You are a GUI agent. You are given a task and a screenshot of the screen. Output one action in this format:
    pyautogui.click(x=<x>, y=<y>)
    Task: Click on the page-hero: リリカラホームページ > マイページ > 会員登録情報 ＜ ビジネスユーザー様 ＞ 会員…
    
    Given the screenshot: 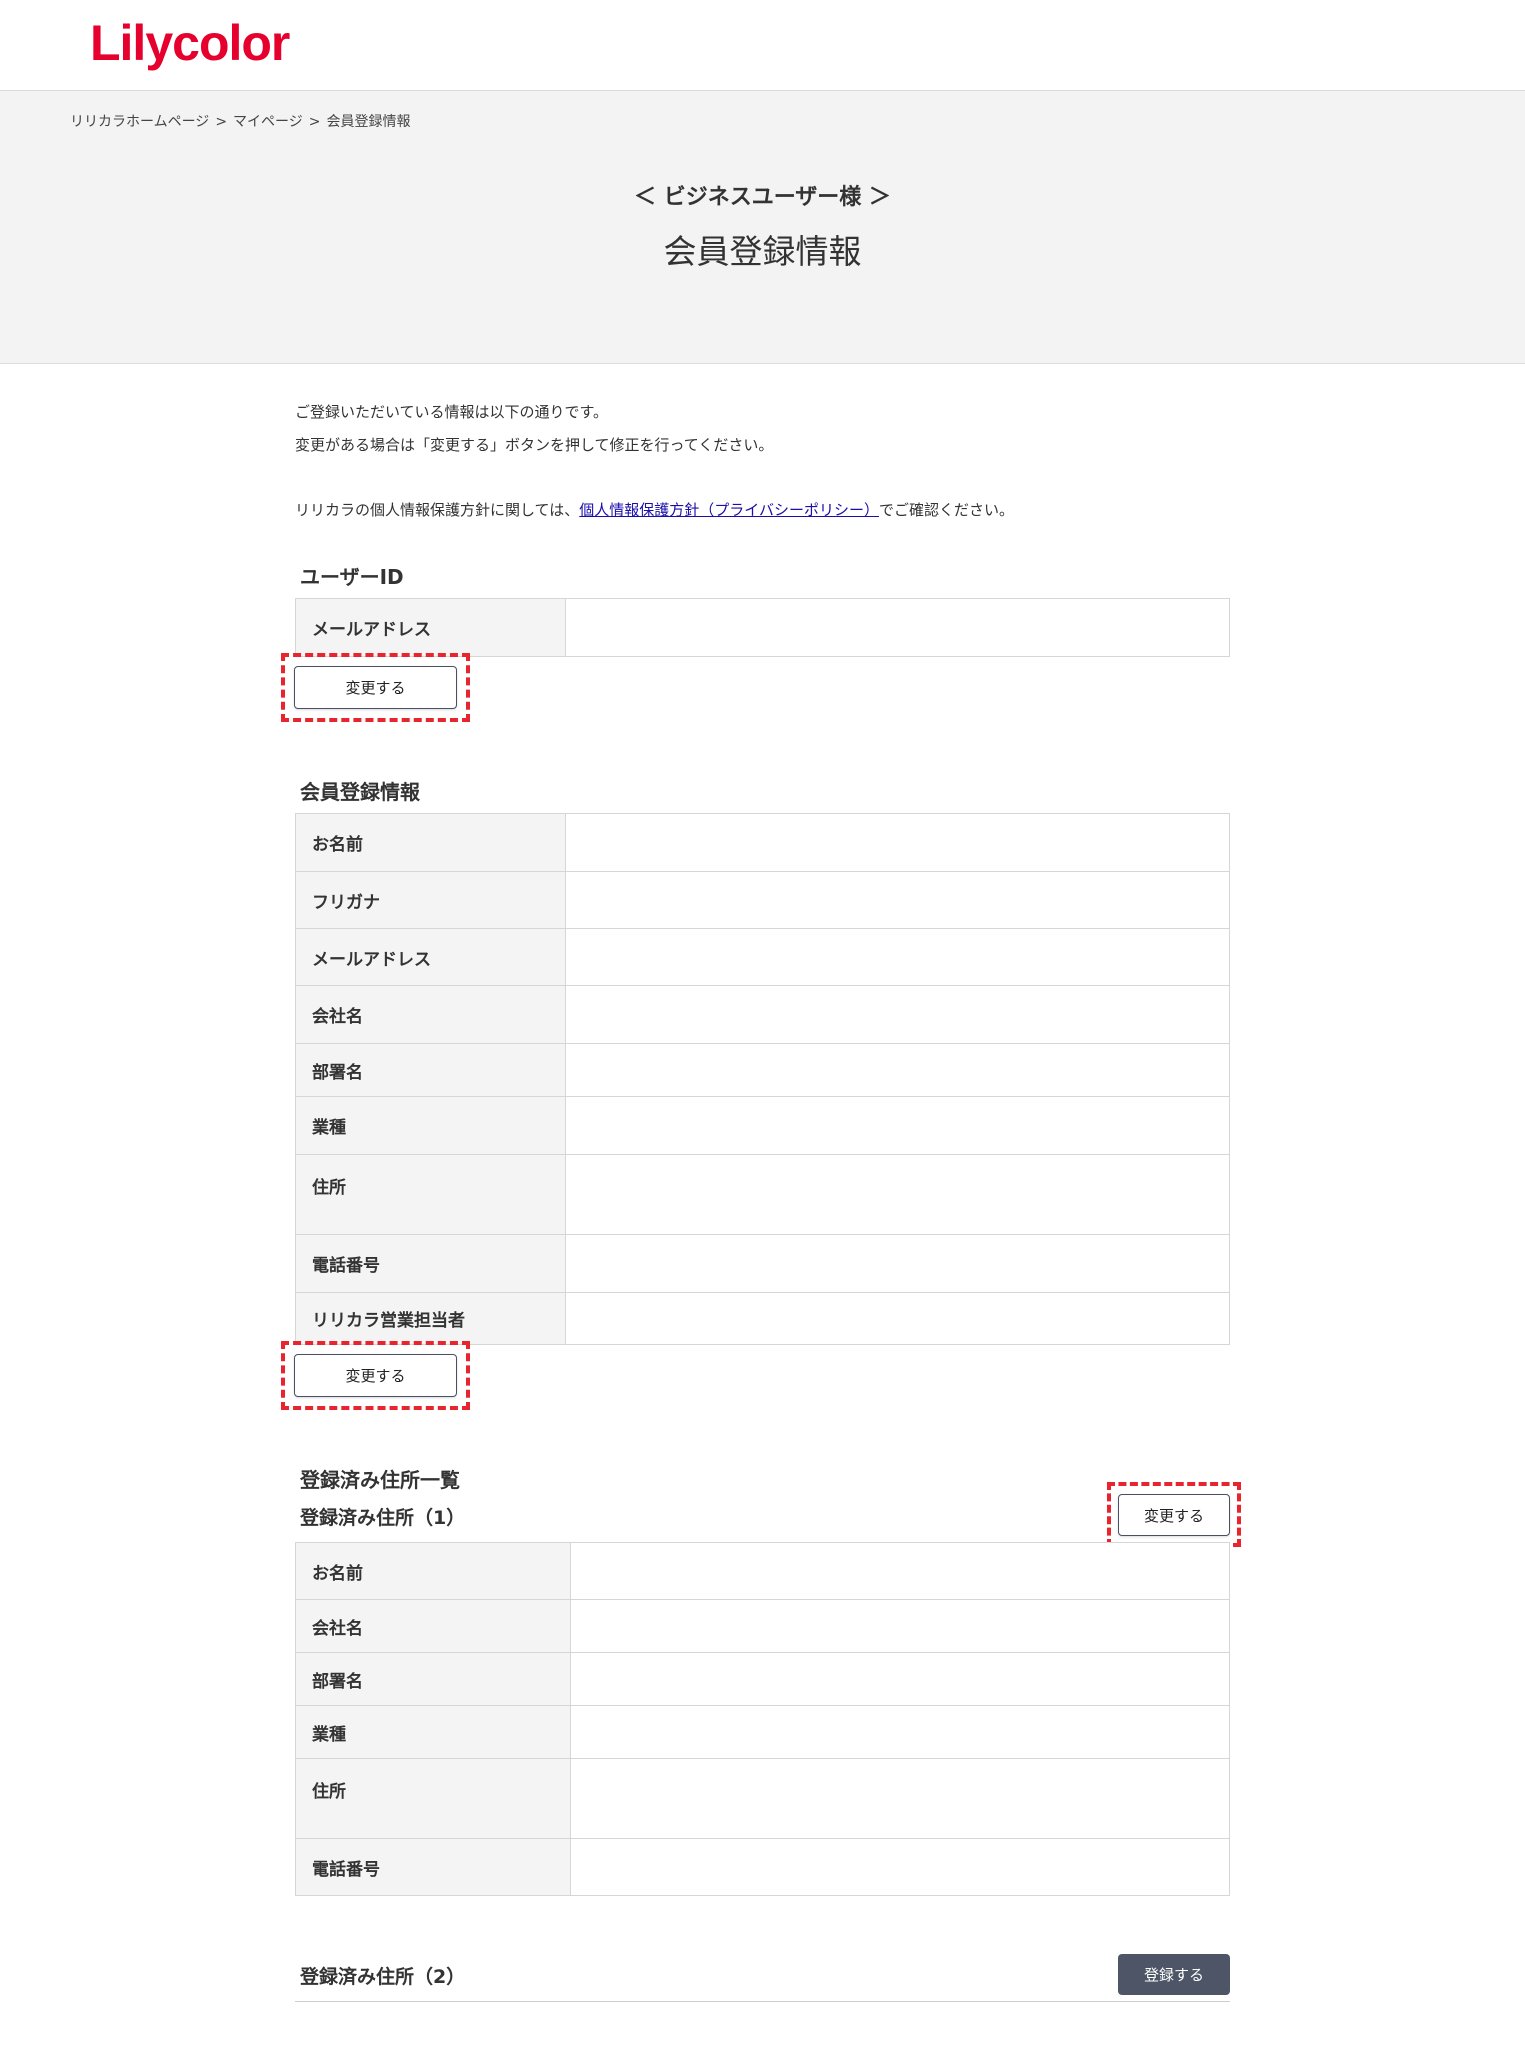 What is the action you would take?
    pyautogui.click(x=762, y=227)
    